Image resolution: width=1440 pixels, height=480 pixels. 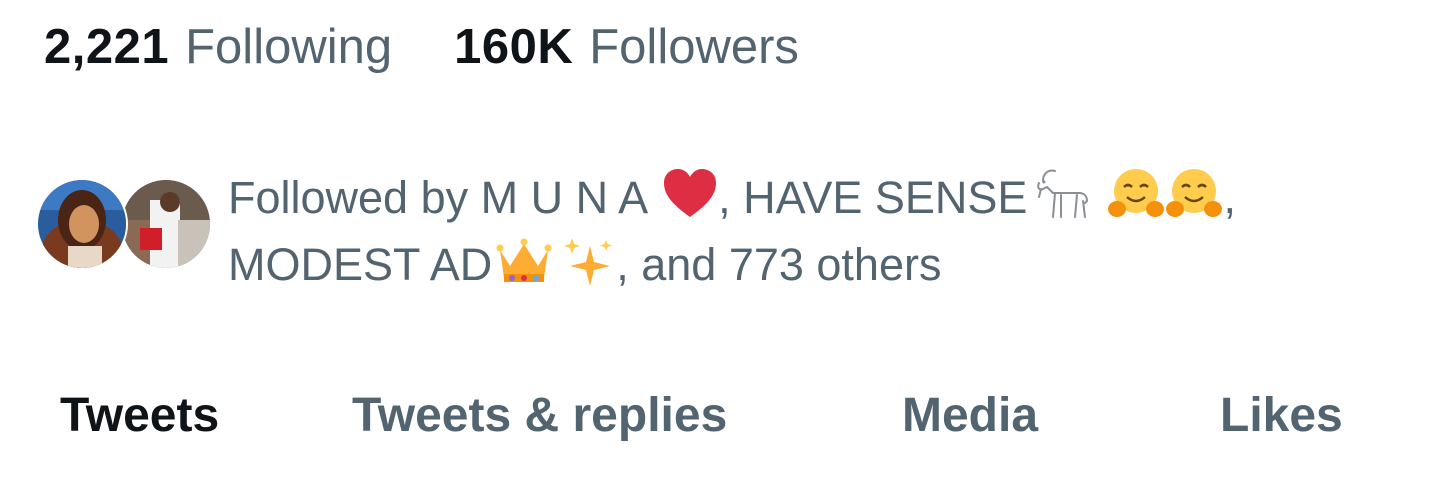 What do you see at coordinates (779, 264) in the screenshot?
I see `followed-by-suffix: , and 773 others` at bounding box center [779, 264].